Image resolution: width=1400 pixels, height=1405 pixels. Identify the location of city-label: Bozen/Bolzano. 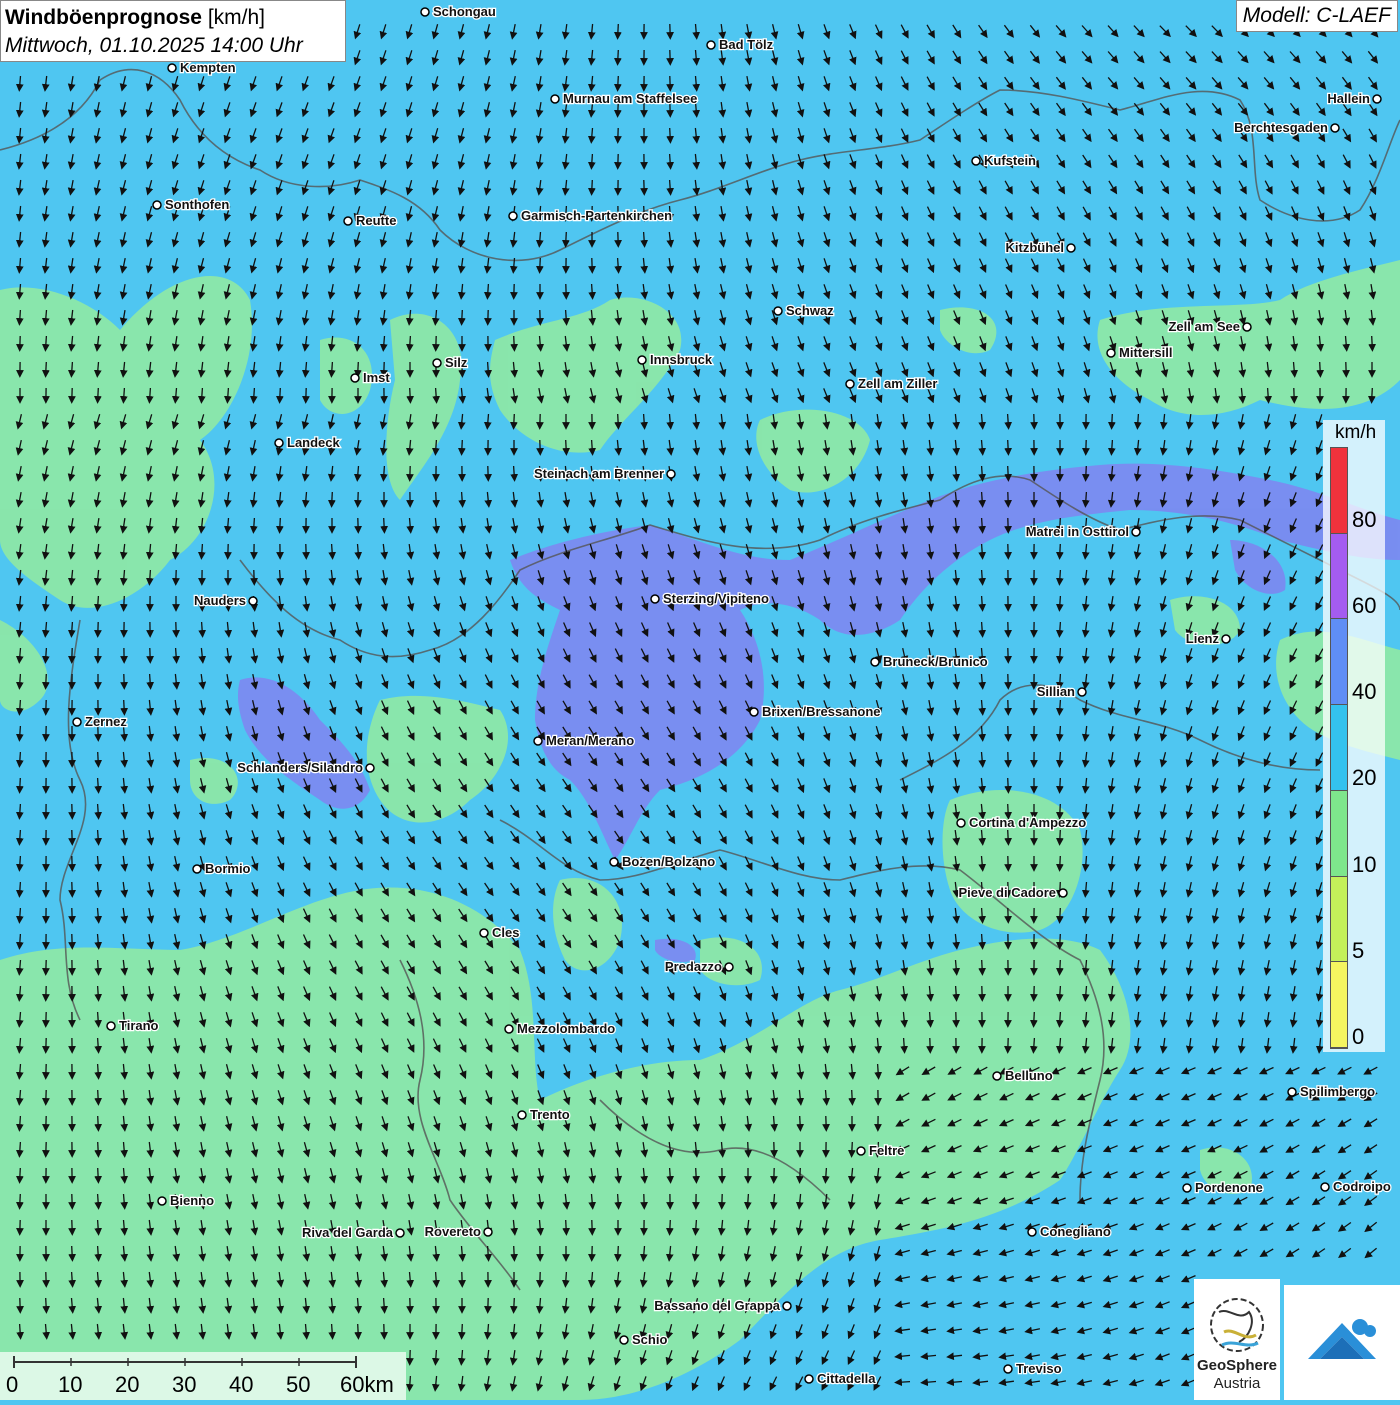
(668, 861).